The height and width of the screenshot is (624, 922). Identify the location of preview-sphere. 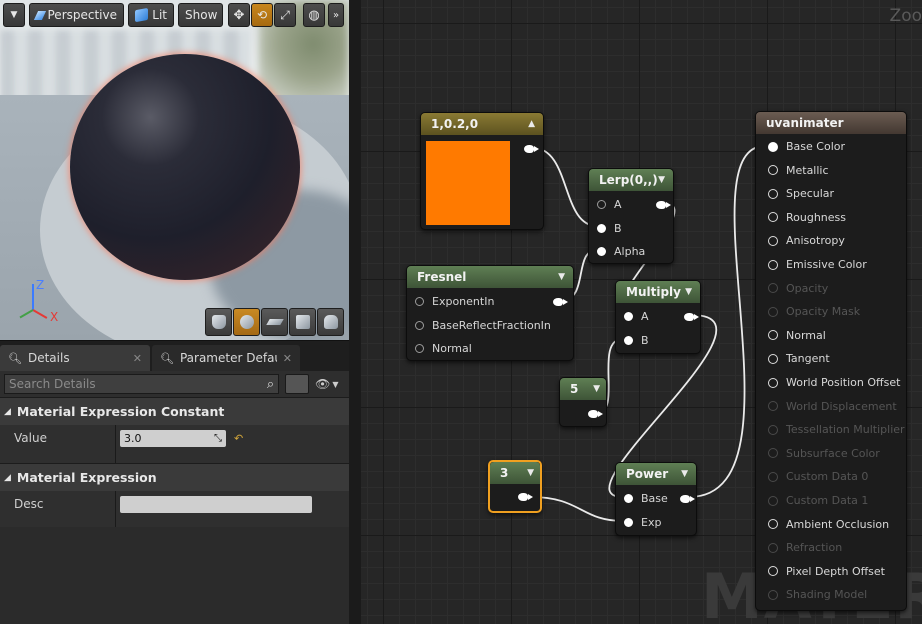
(185, 167).